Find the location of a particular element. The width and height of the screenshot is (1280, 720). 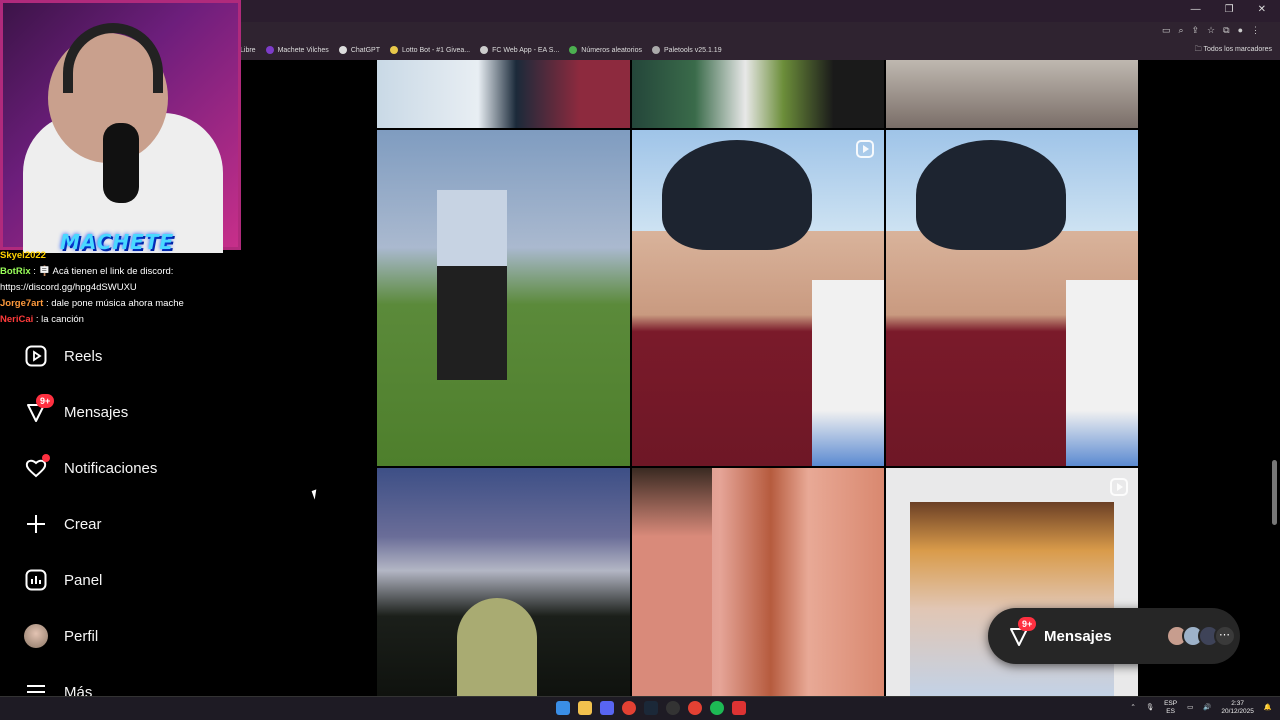

volume-icon: 🔊 is located at coordinates (1207, 708).